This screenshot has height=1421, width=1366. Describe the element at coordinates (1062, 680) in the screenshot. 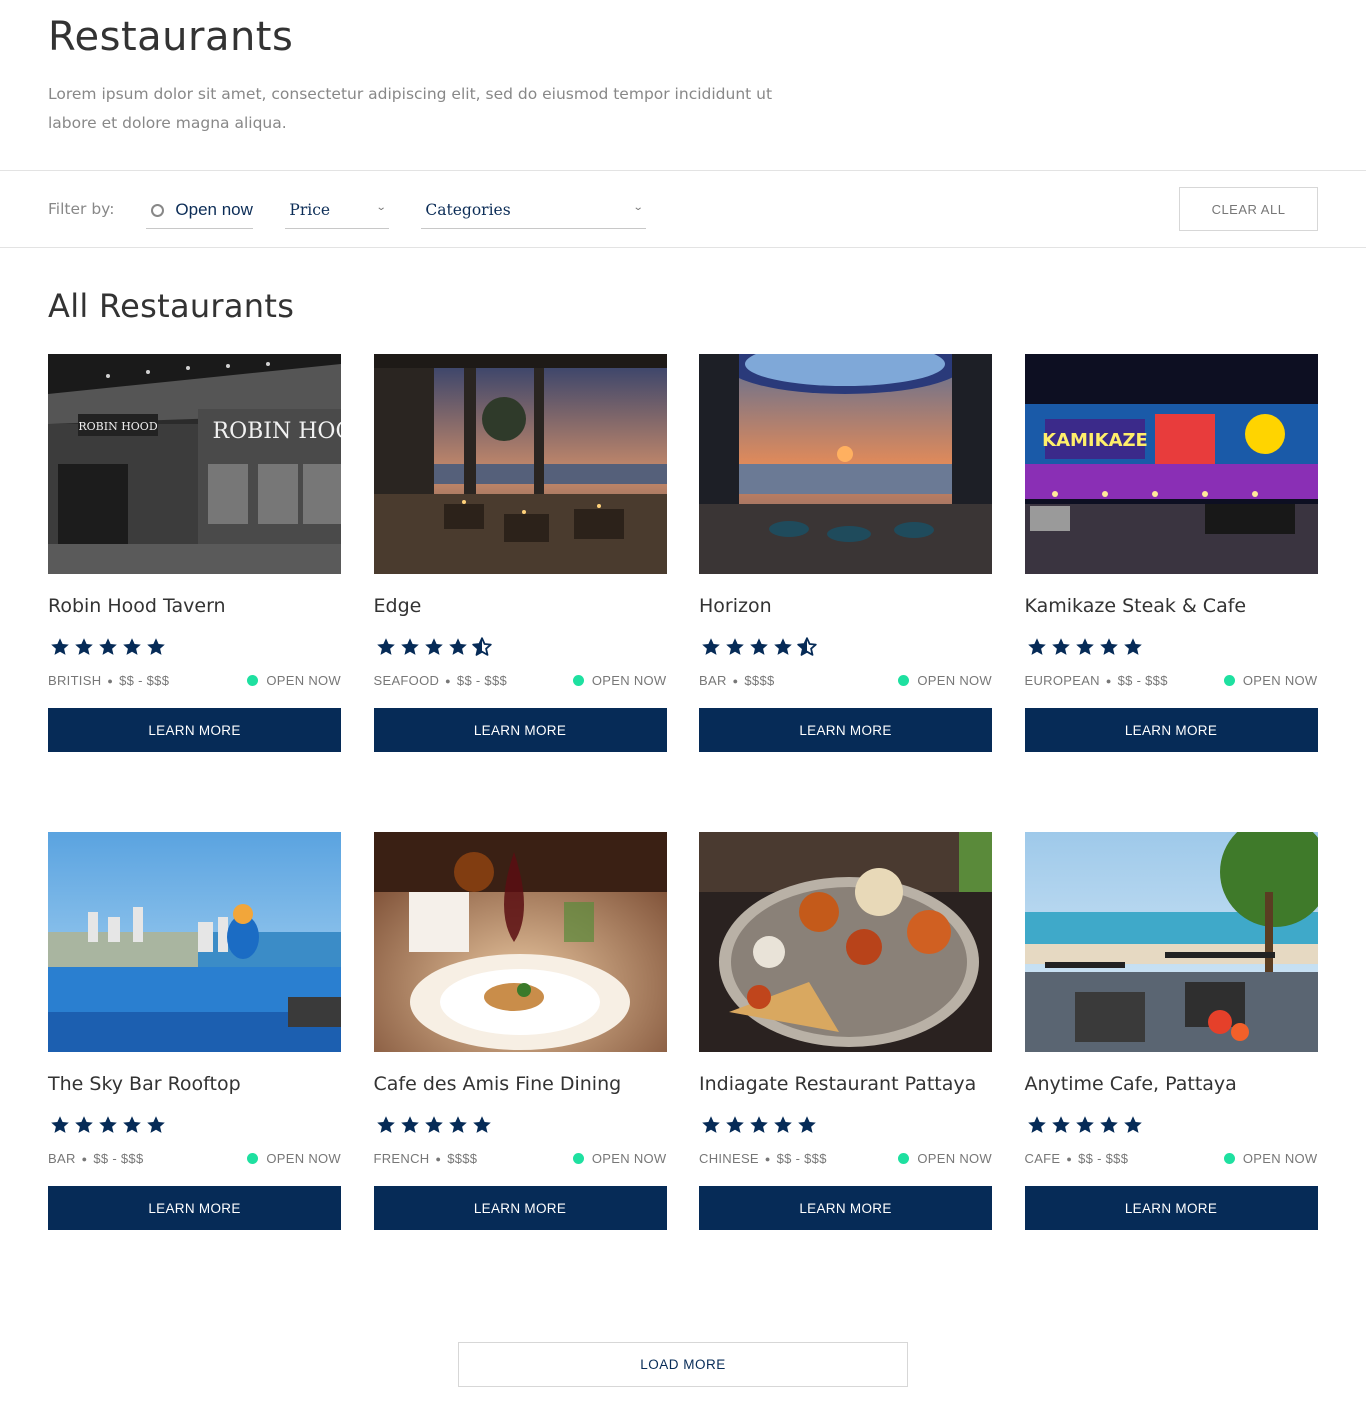

I see `cuisine-category: EUROPEAN` at that location.